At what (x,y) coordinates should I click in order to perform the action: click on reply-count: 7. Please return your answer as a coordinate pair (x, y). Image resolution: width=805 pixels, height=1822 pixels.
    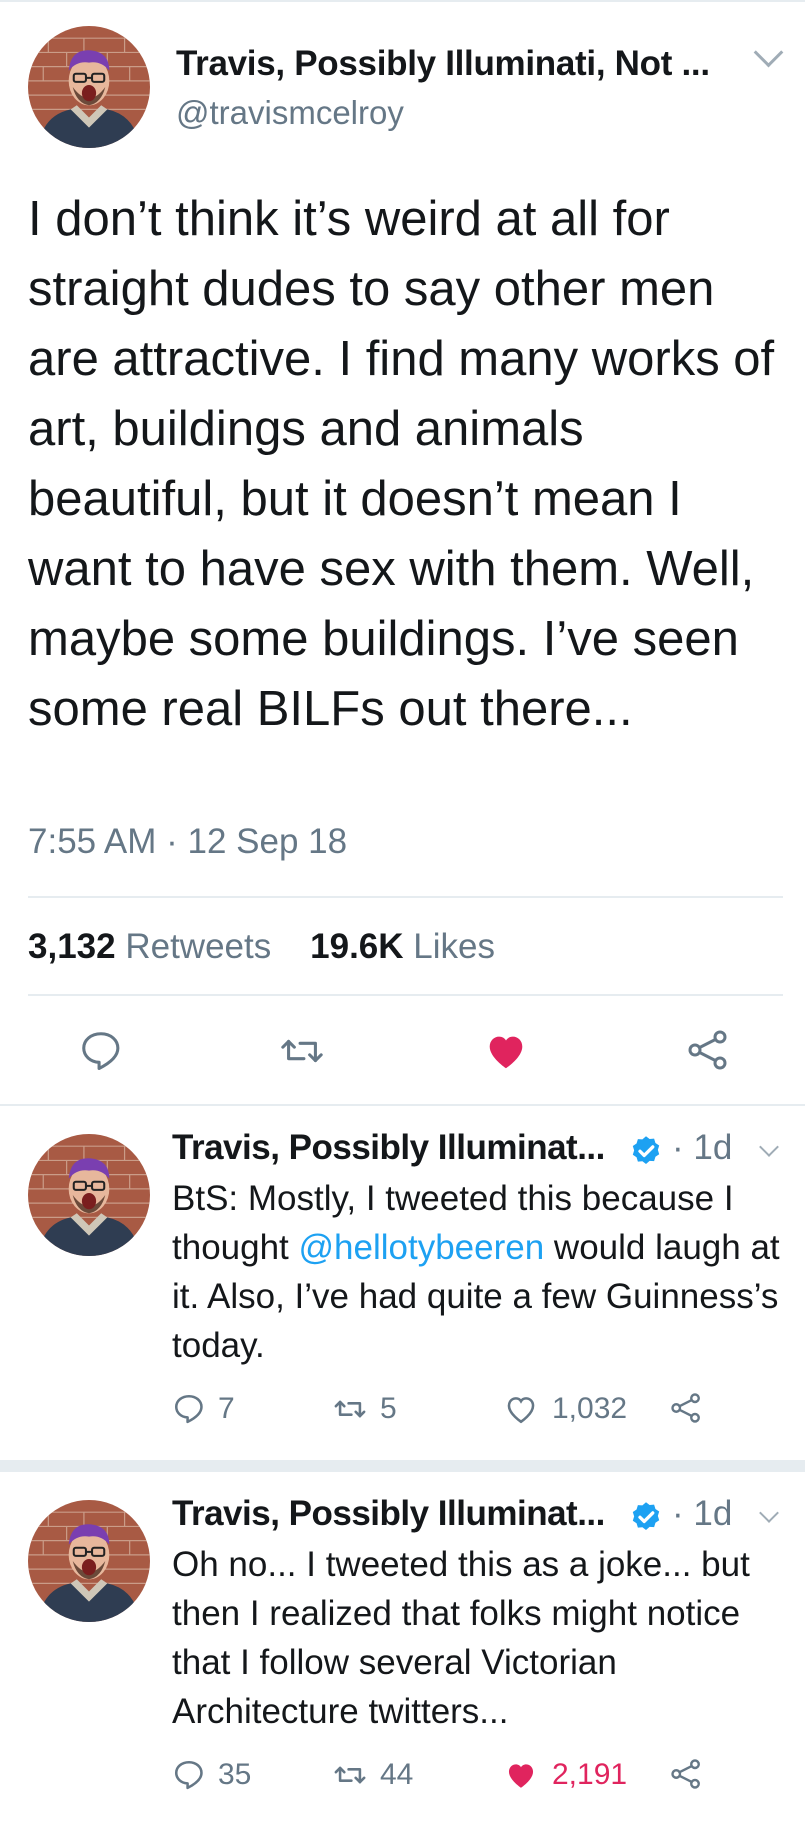
    Looking at the image, I should click on (226, 1408).